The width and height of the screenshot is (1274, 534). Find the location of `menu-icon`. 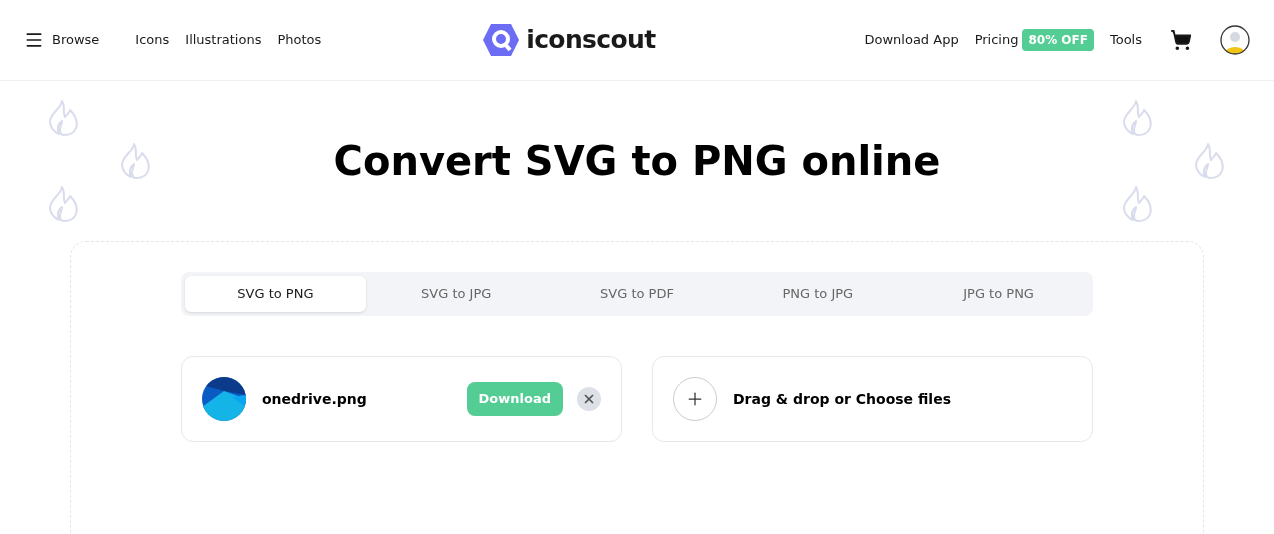

menu-icon is located at coordinates (34, 40).